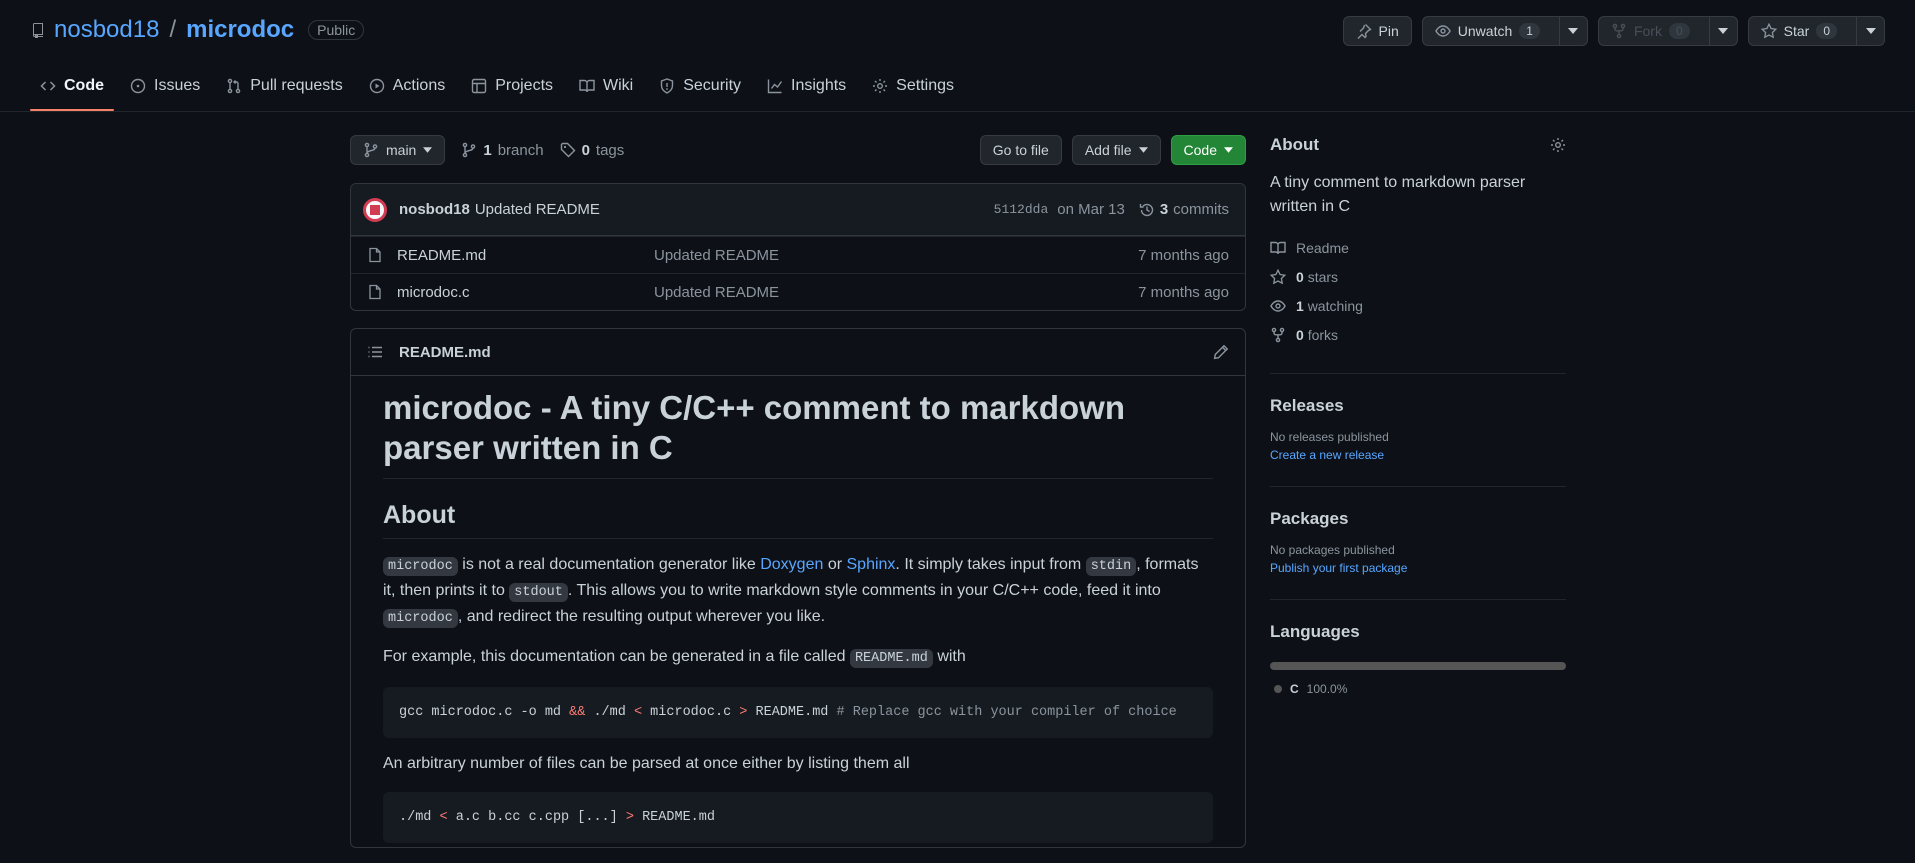  I want to click on add-file-button: Add file, so click(1116, 150).